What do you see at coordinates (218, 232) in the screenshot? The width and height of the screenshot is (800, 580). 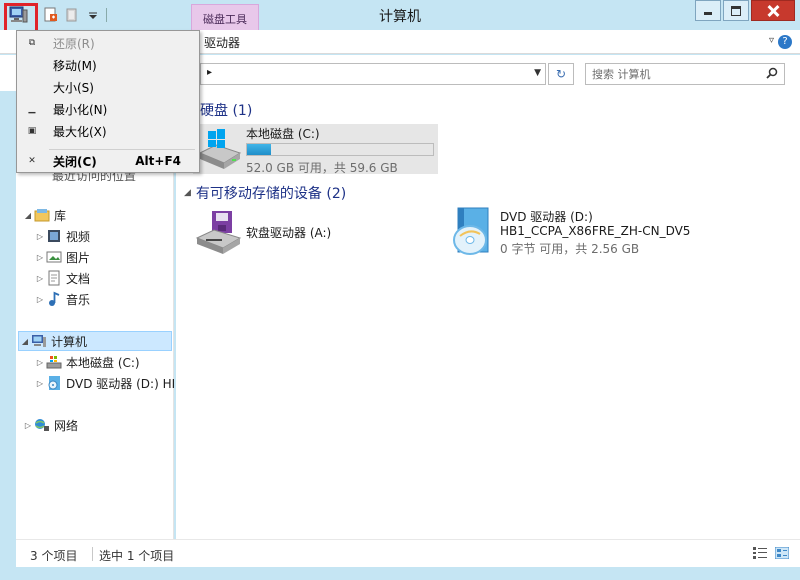 I see `floppy-drive-icon` at bounding box center [218, 232].